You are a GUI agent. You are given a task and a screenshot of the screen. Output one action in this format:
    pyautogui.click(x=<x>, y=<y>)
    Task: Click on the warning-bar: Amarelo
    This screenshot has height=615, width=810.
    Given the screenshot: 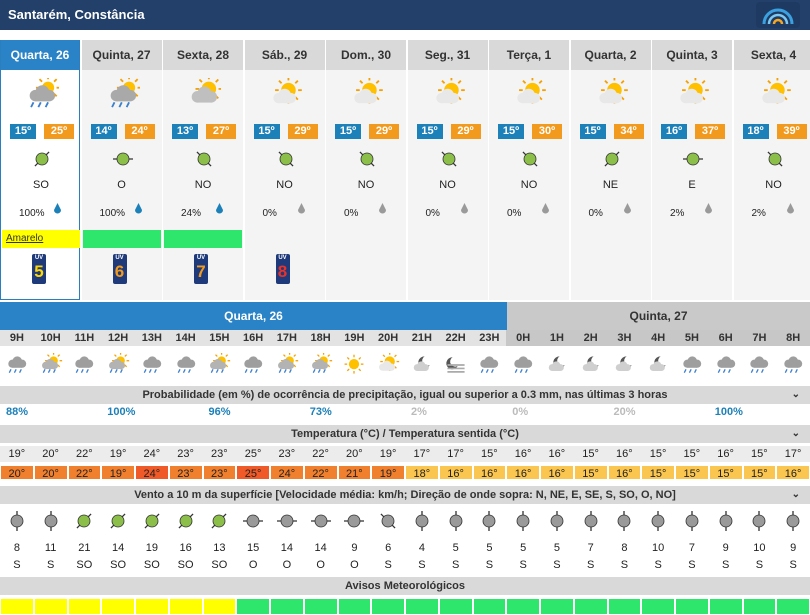 What is the action you would take?
    pyautogui.click(x=41, y=239)
    